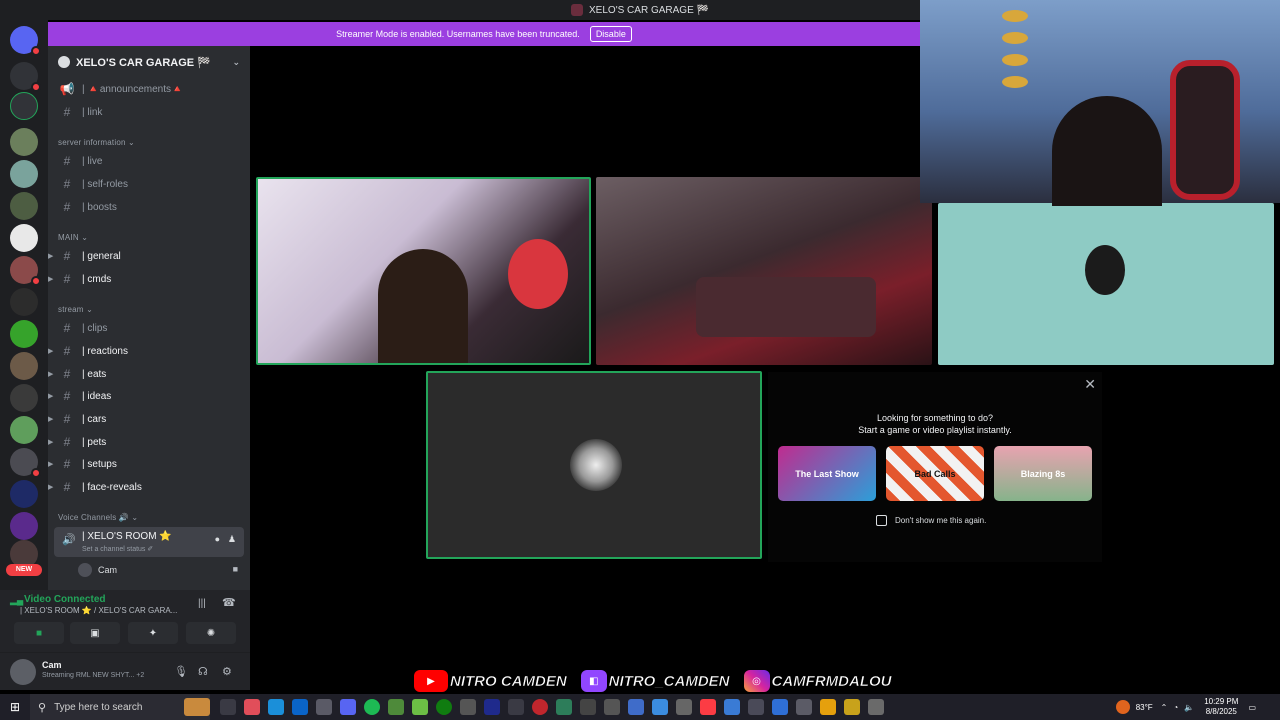 Image resolution: width=1280 pixels, height=720 pixels. I want to click on direct-messages-icon, so click(25, 41).